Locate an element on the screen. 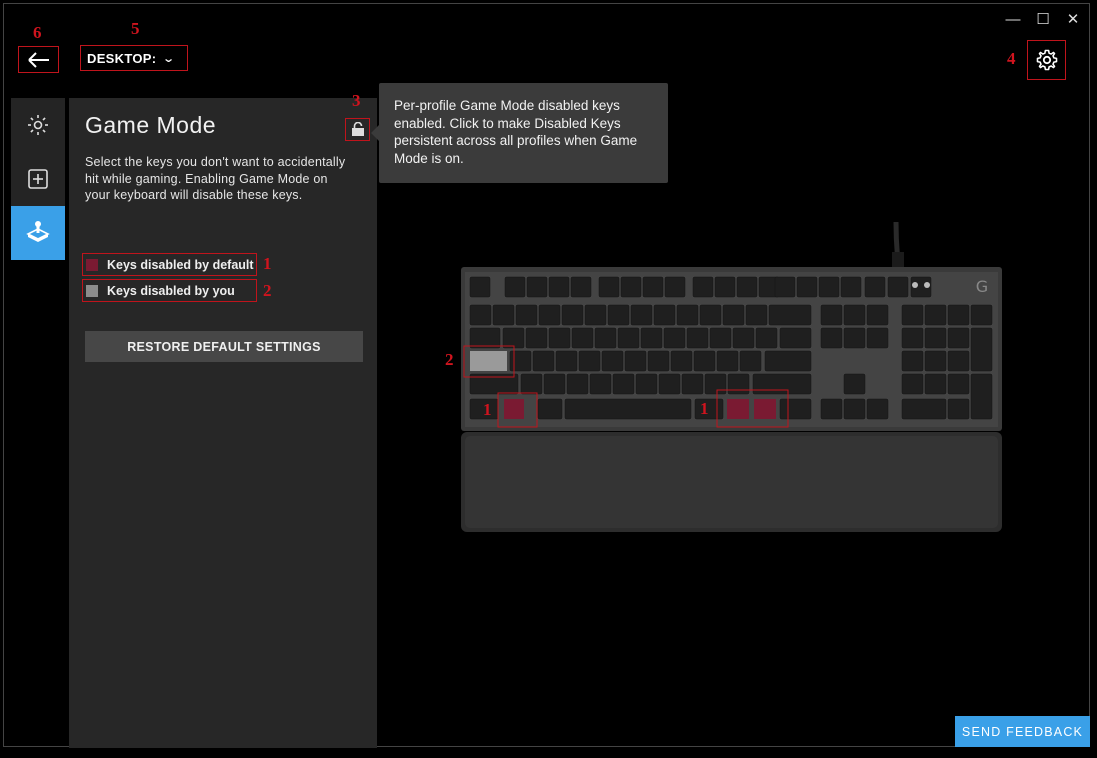 This screenshot has height=758, width=1097. lock-toggle-button is located at coordinates (357, 129).